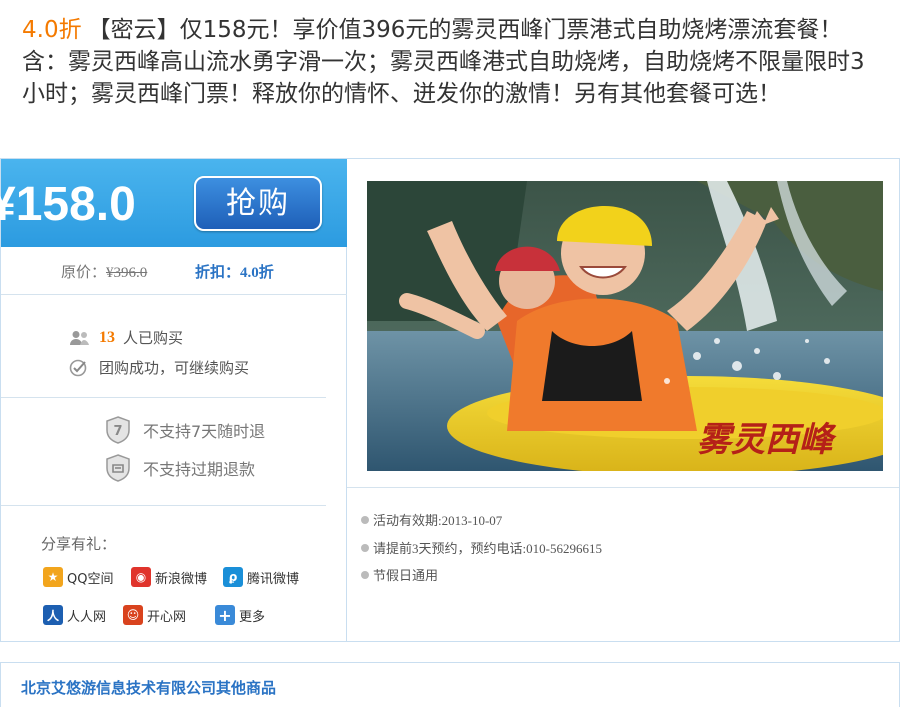 The width and height of the screenshot is (900, 707). I want to click on share-label: QQ空间, so click(90, 579).